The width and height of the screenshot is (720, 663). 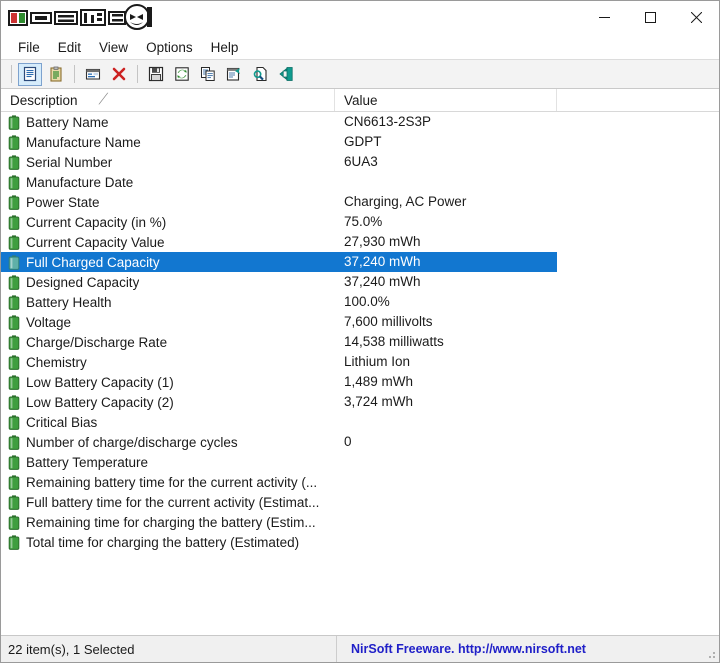 I want to click on minimize-button, so click(x=604, y=17).